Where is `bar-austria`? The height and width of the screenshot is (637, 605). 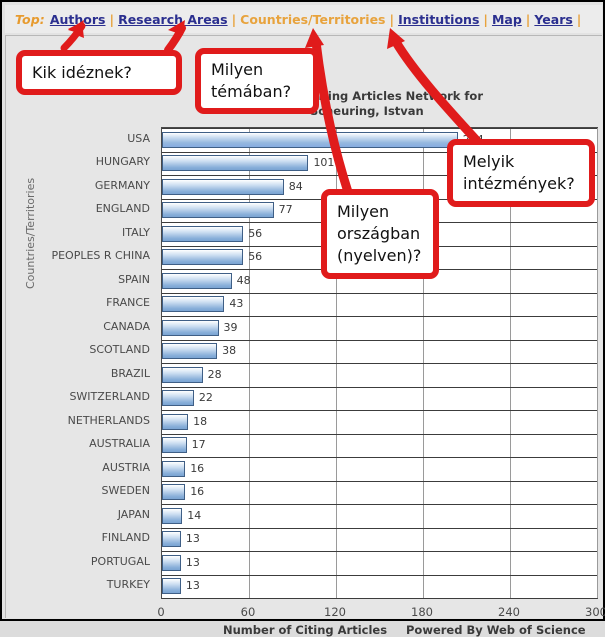
bar-austria is located at coordinates (174, 468).